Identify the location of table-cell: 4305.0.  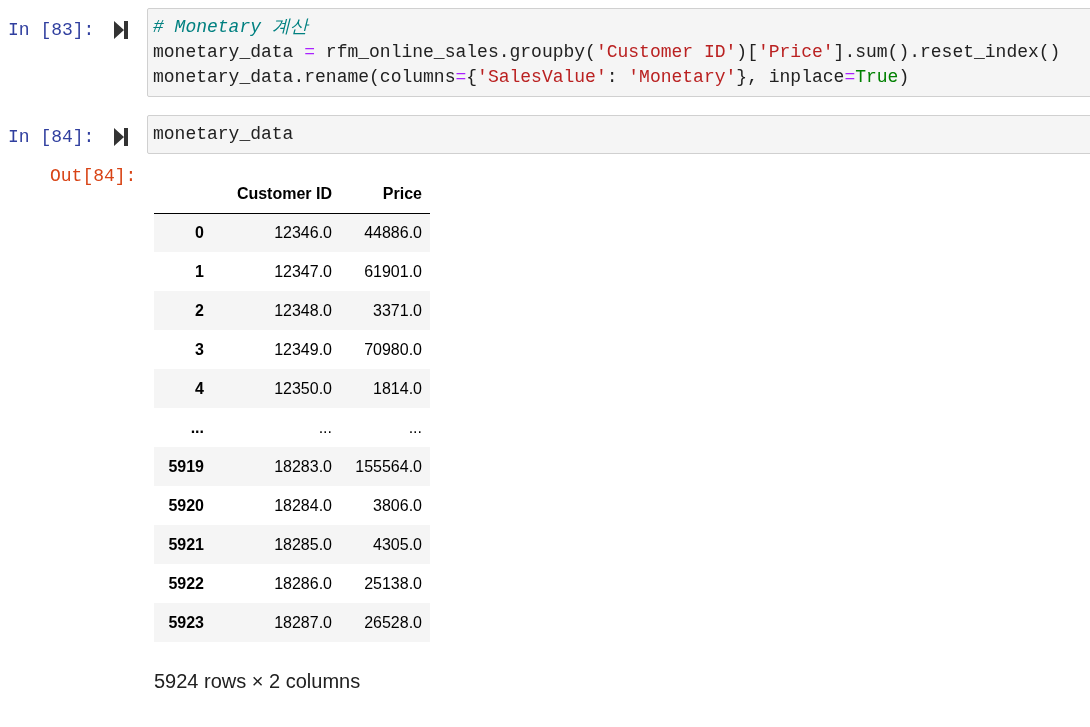
(385, 544).